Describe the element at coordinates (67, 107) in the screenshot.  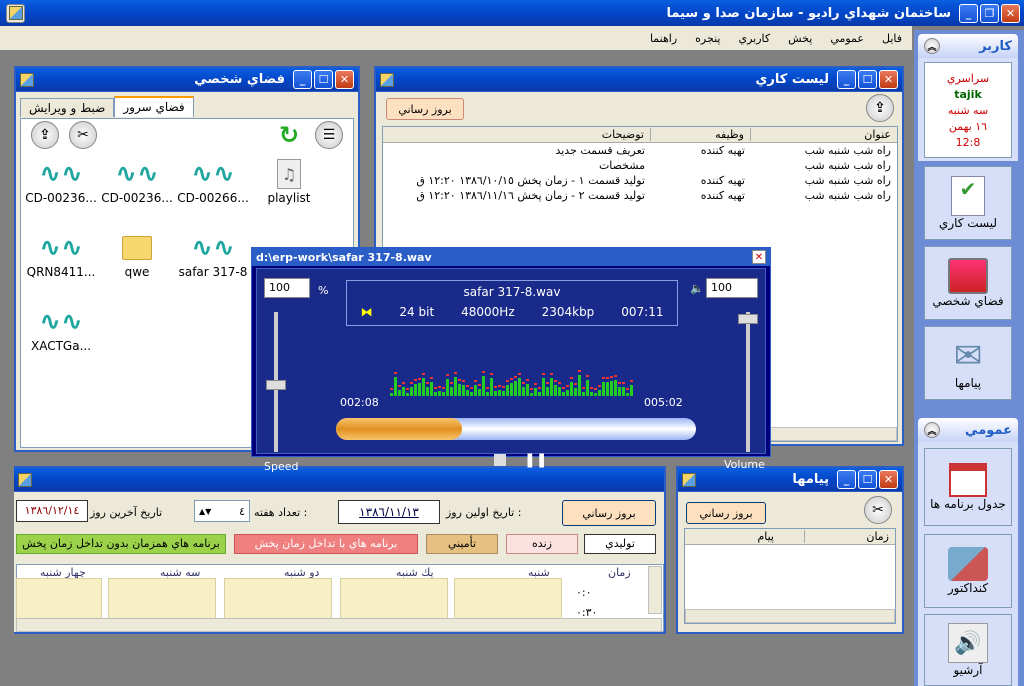
I see `tab-record-edit: ضبط و ويرايش` at that location.